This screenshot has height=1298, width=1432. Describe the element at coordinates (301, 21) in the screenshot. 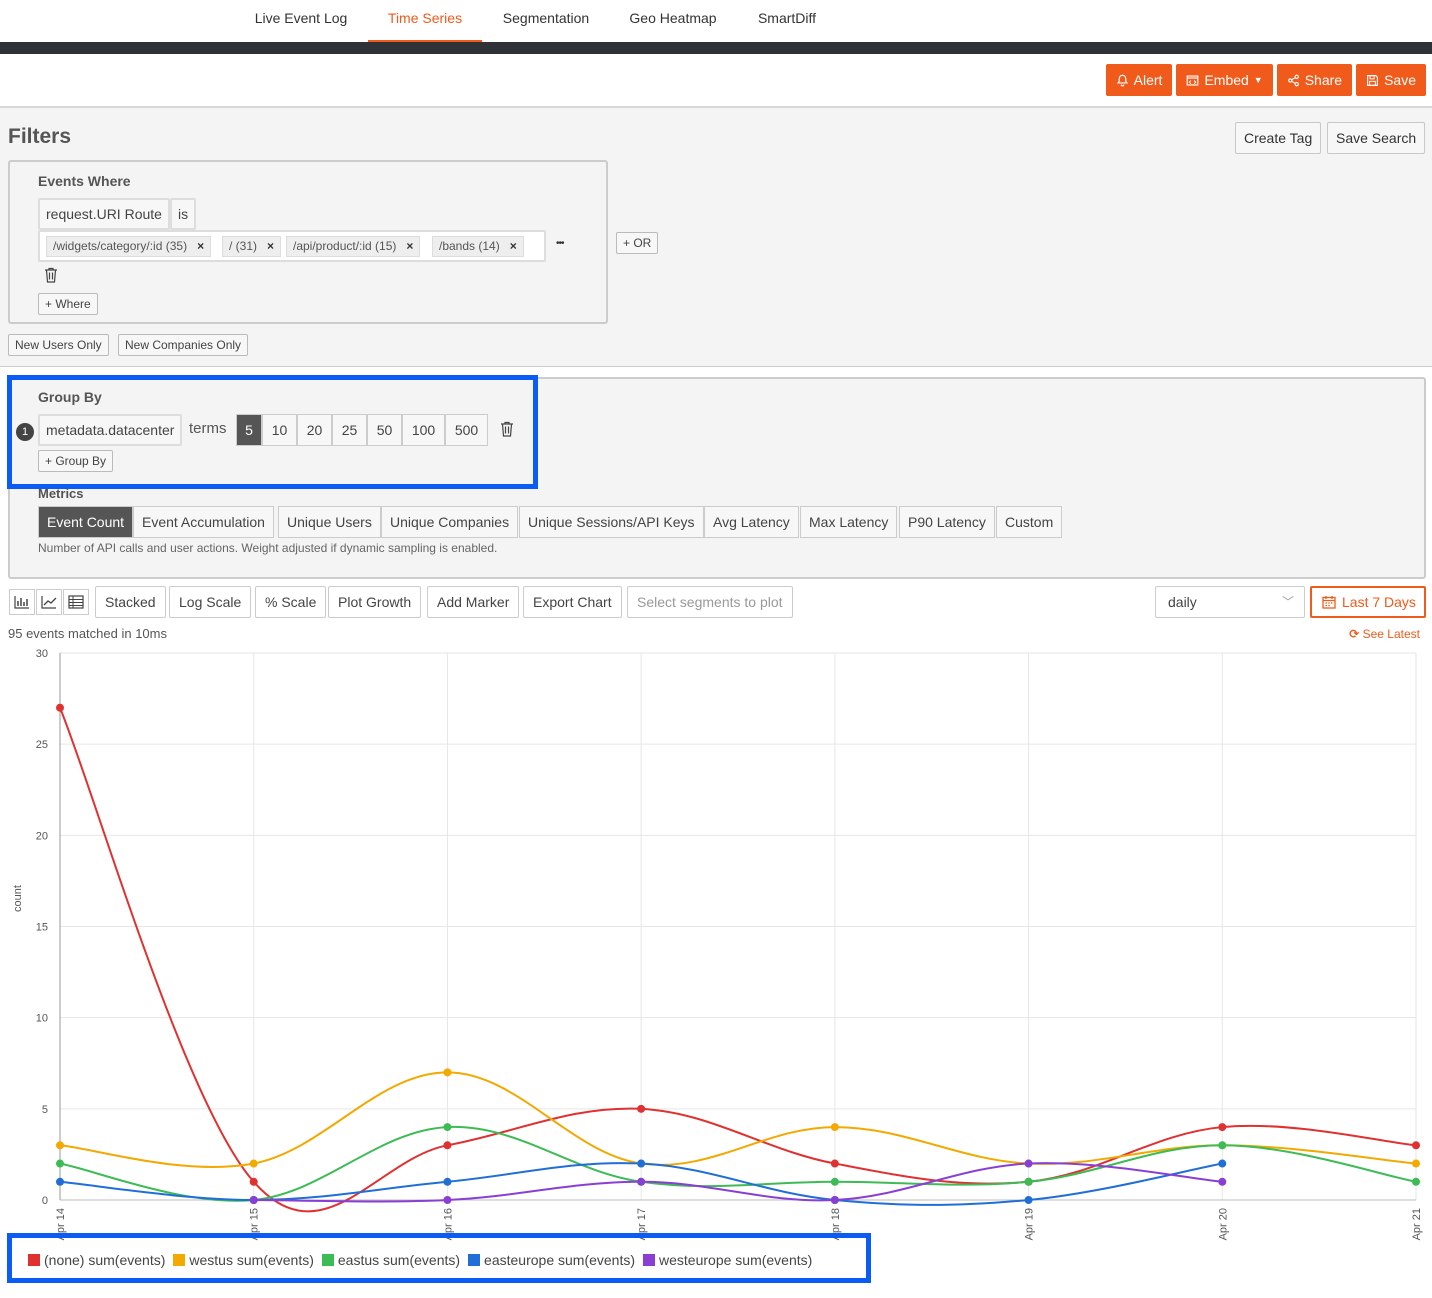

I see `tab-live-event-log: Live Event Log` at that location.